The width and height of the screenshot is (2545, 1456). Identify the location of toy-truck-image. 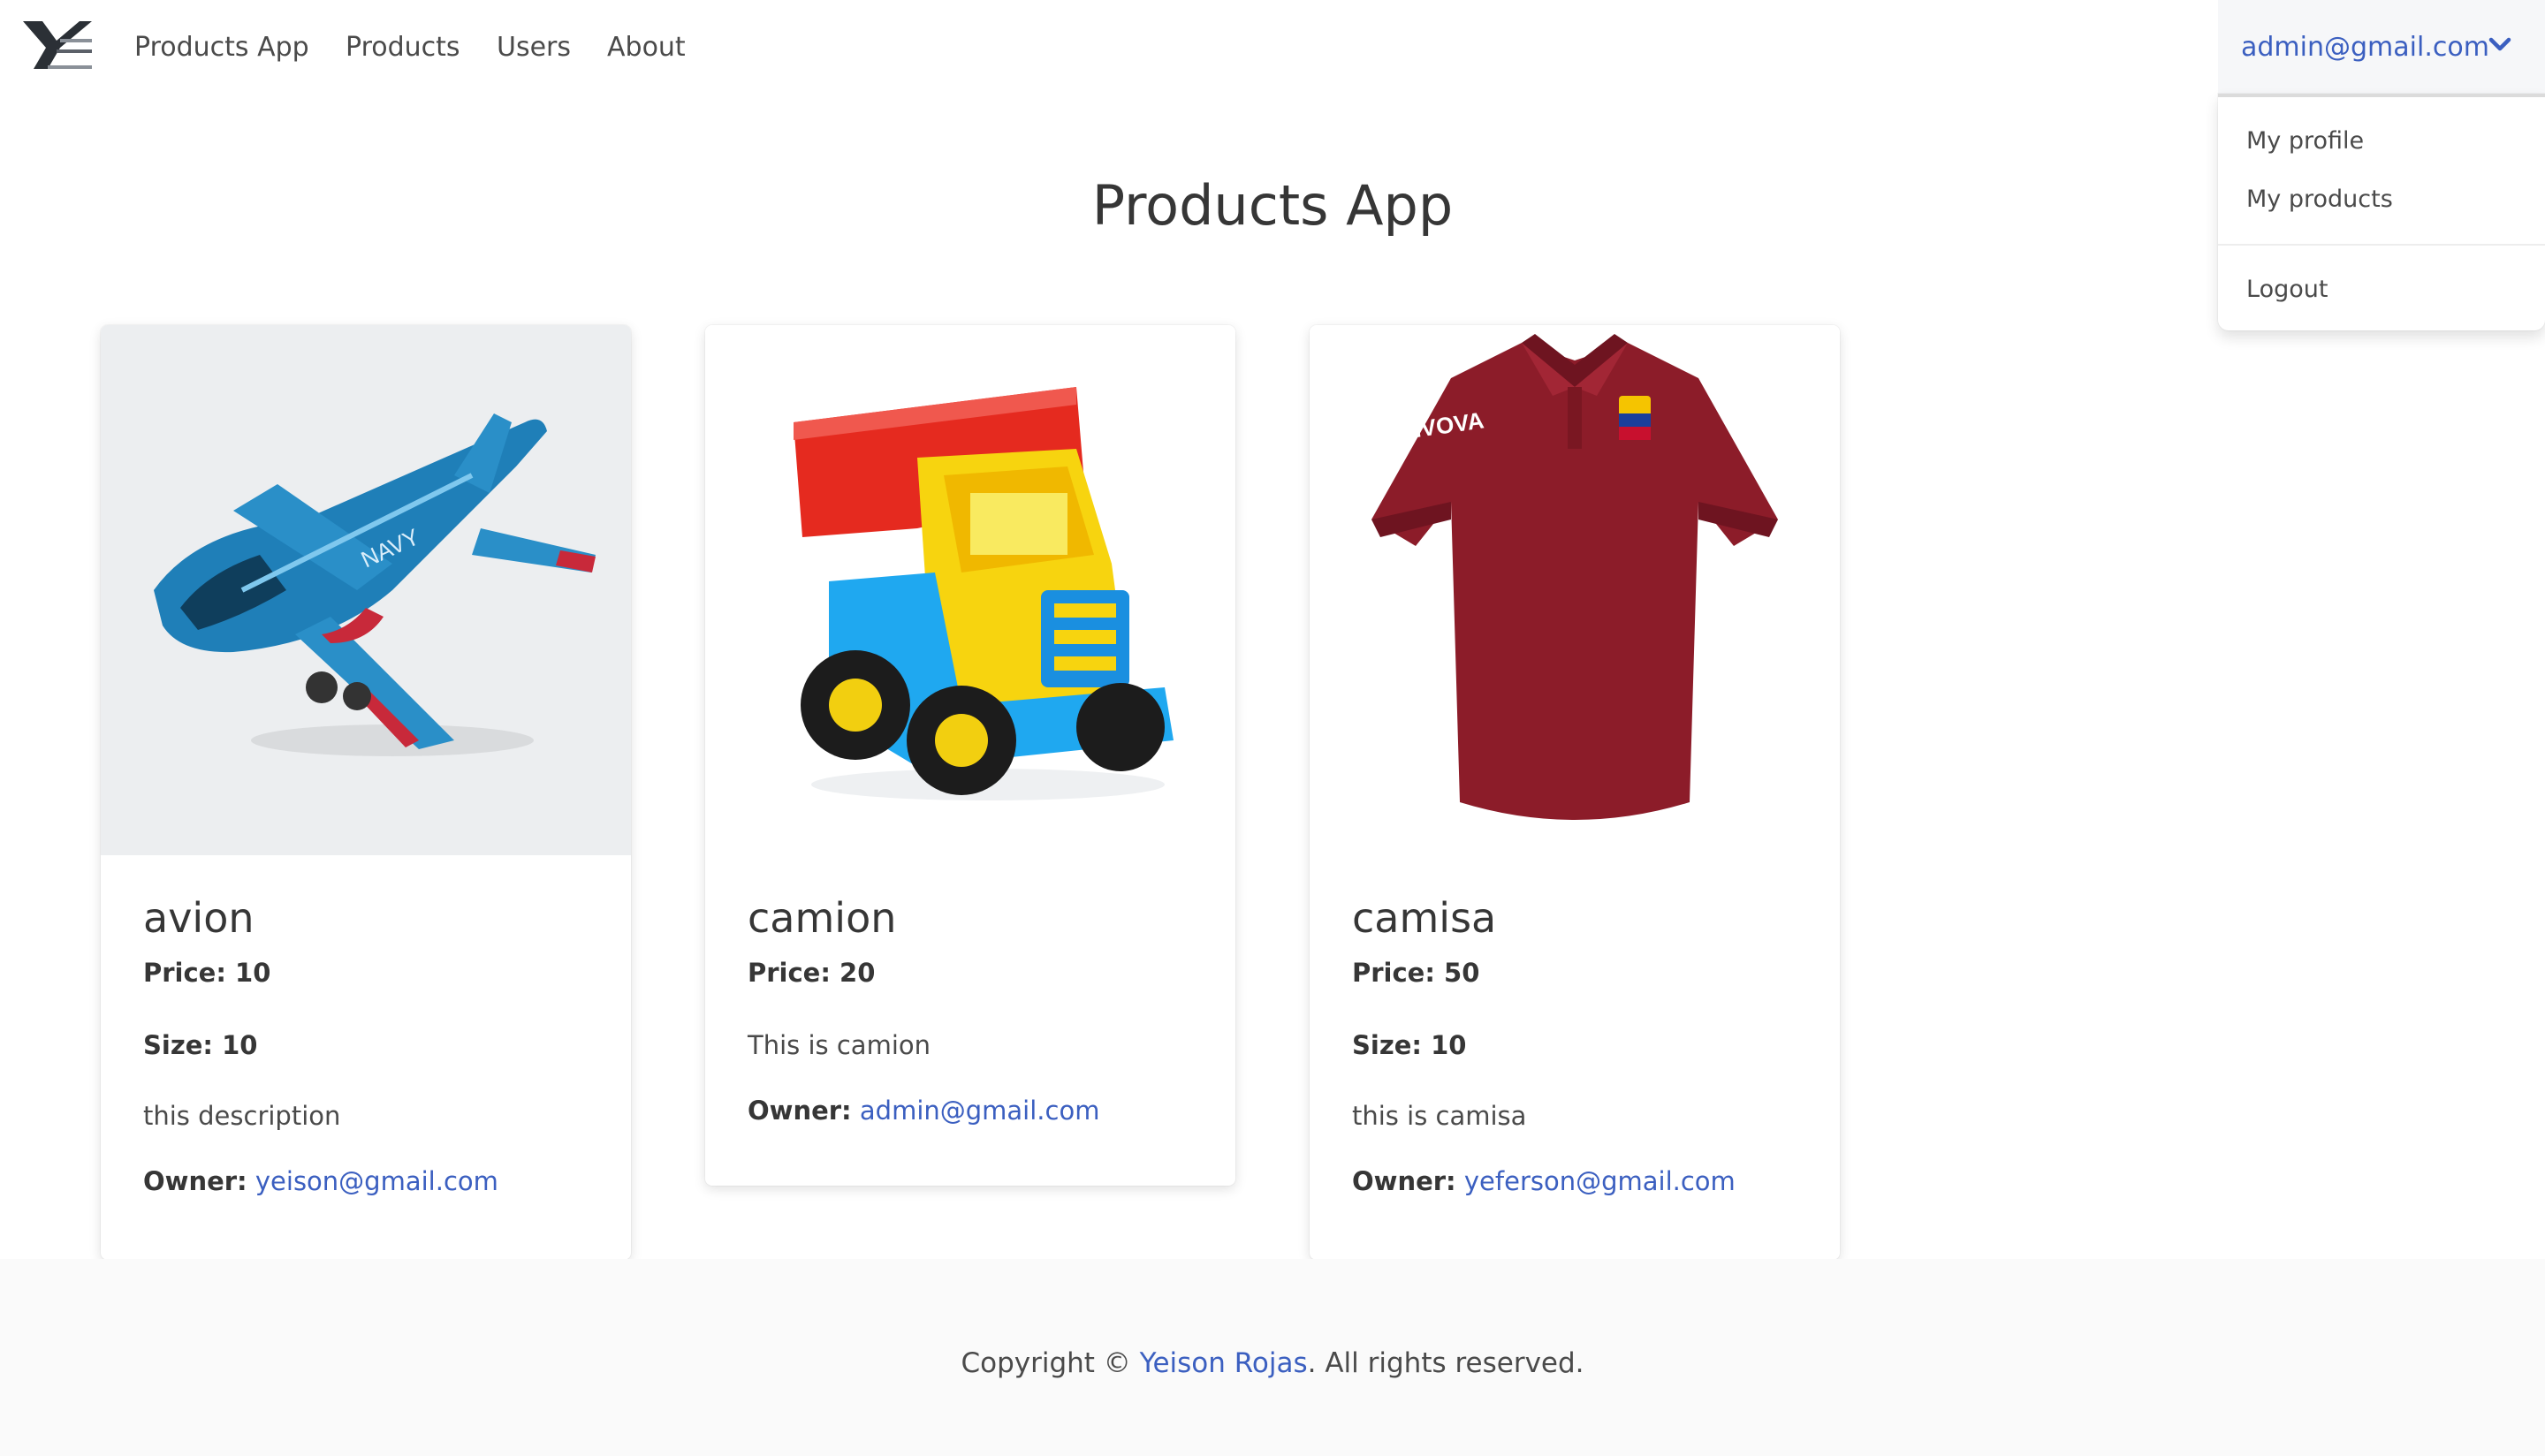
(970, 590).